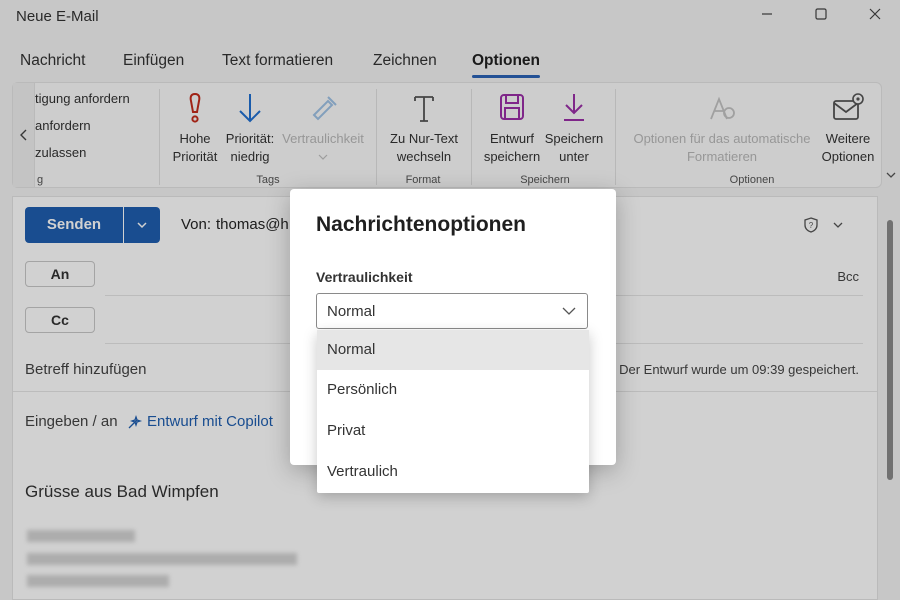  What do you see at coordinates (453, 390) in the screenshot?
I see `sensitivity-option-persoenlich: Persönlich` at bounding box center [453, 390].